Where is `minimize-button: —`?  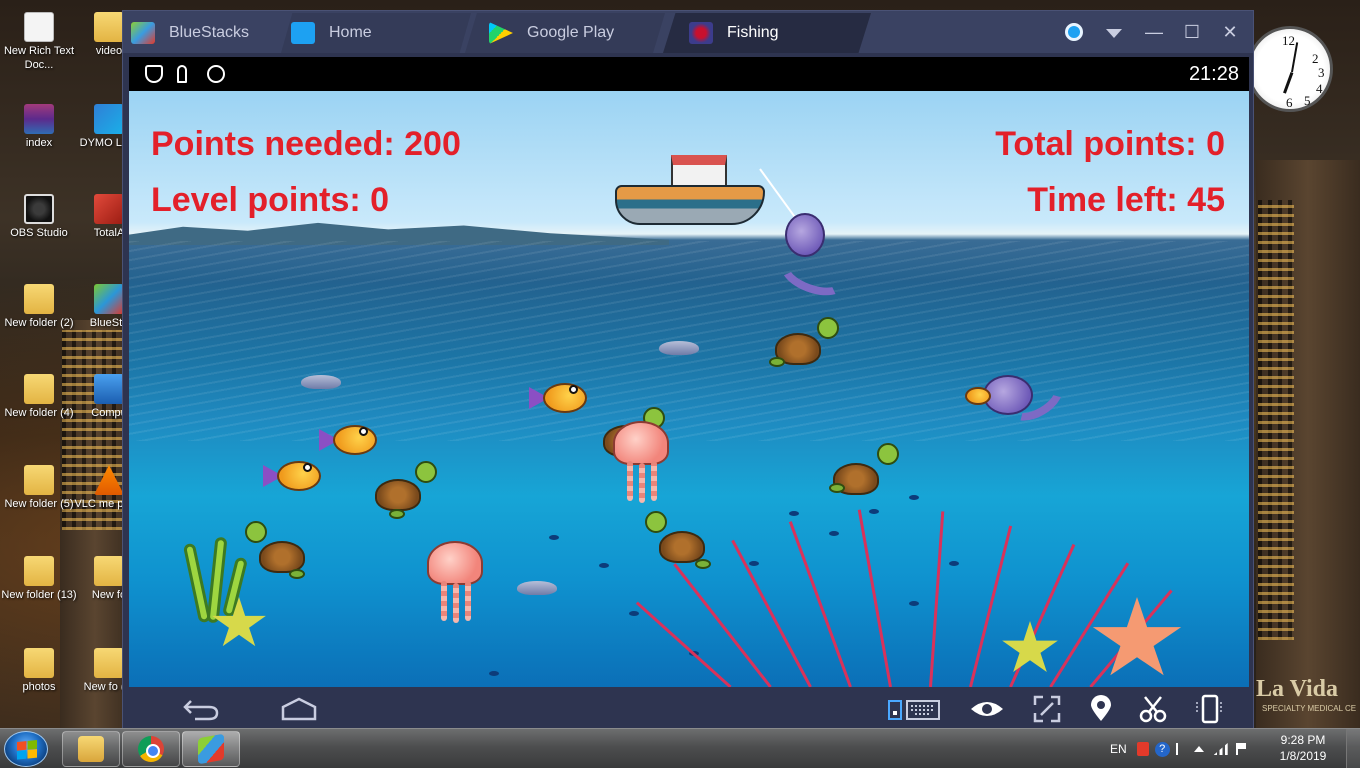 minimize-button: — is located at coordinates (1154, 32).